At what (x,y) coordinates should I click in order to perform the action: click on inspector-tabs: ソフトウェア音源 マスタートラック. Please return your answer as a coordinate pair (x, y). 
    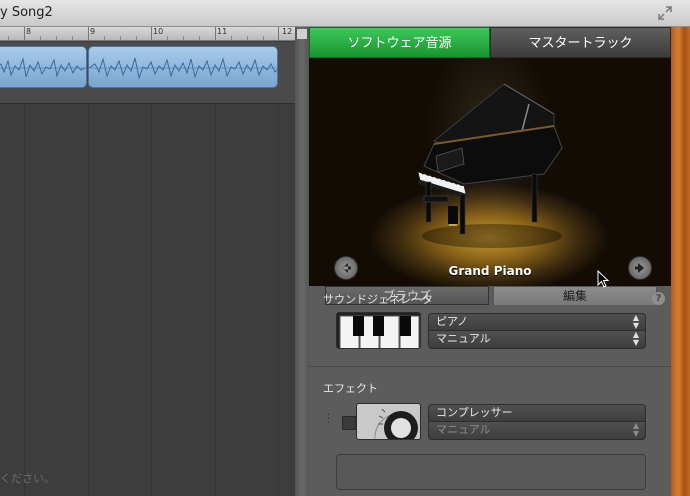
    Looking at the image, I should click on (490, 42).